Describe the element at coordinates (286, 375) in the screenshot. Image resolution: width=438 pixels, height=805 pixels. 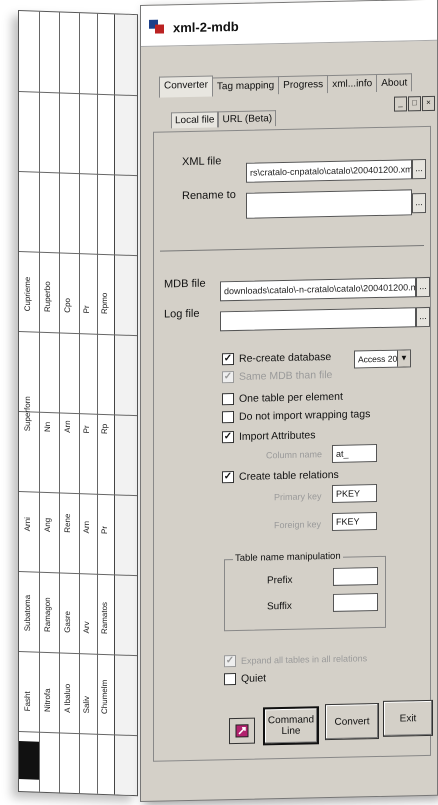
I see `checkbox-label: Same MDB than file` at that location.